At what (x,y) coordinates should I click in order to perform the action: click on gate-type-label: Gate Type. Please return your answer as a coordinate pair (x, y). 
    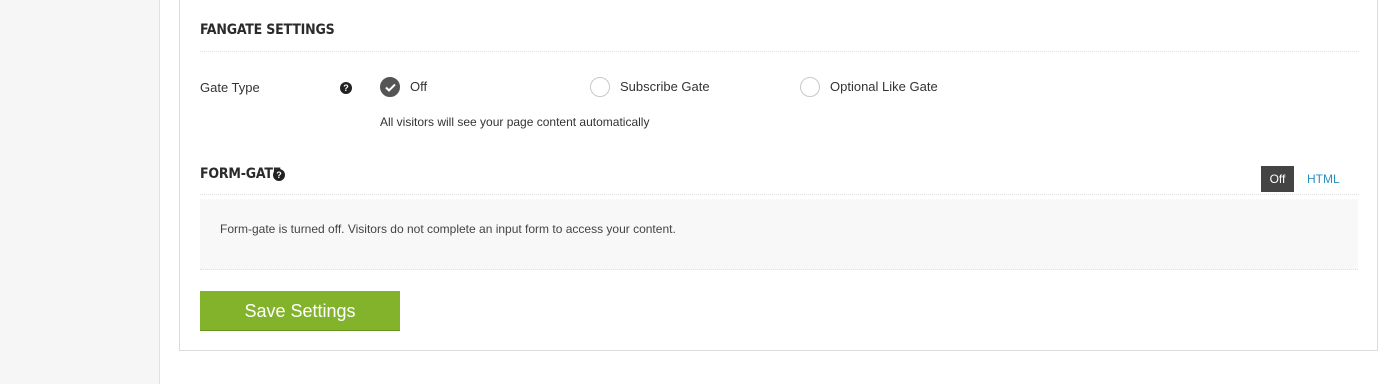
    Looking at the image, I should click on (230, 87).